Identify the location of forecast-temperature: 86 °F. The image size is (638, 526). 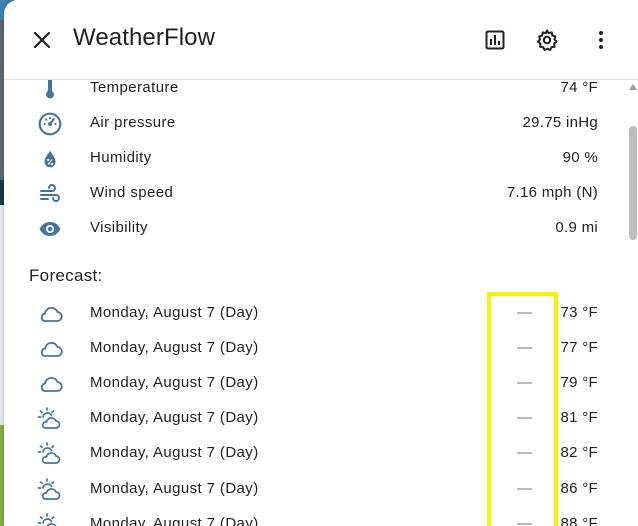
(579, 488).